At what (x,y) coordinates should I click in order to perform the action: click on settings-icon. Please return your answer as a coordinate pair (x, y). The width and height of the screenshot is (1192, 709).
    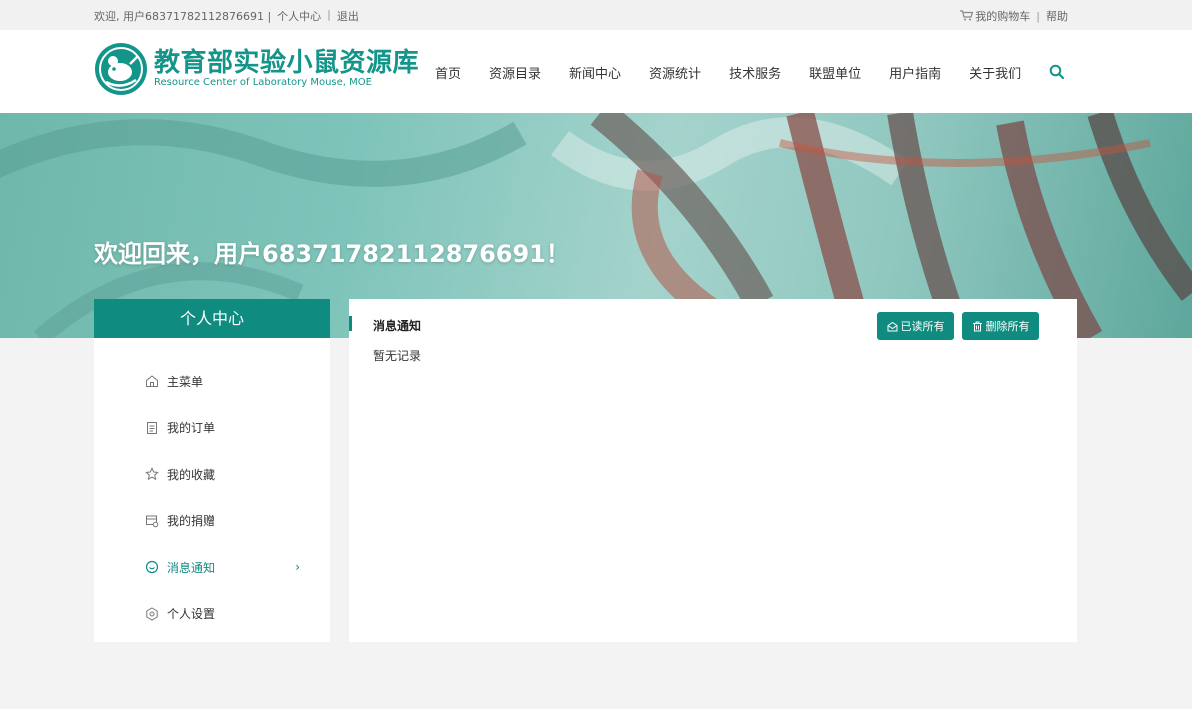
    Looking at the image, I should click on (152, 614).